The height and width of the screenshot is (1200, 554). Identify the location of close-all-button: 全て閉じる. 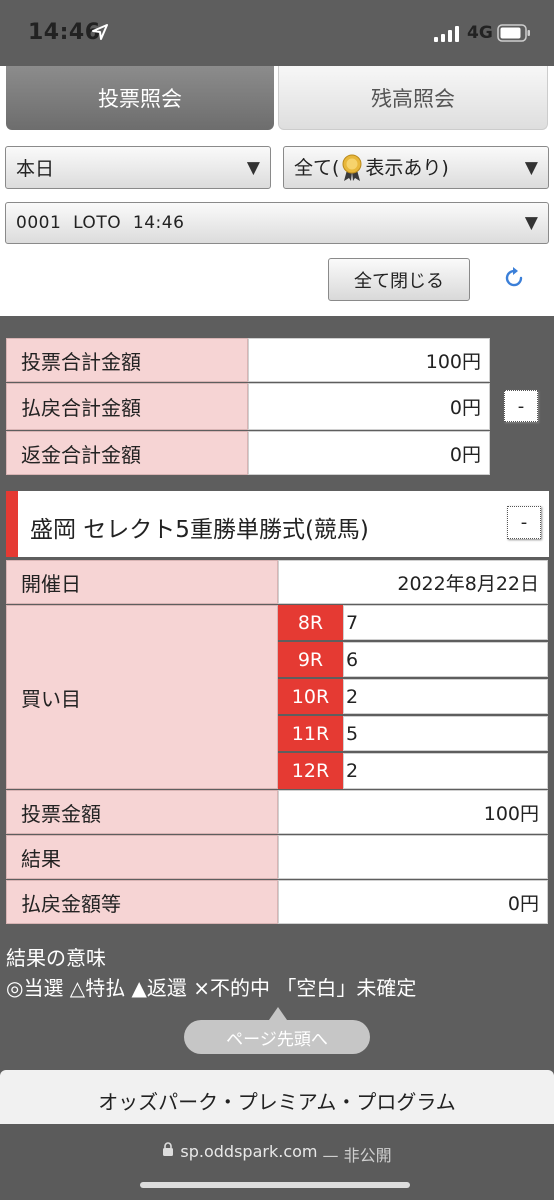
(399, 279).